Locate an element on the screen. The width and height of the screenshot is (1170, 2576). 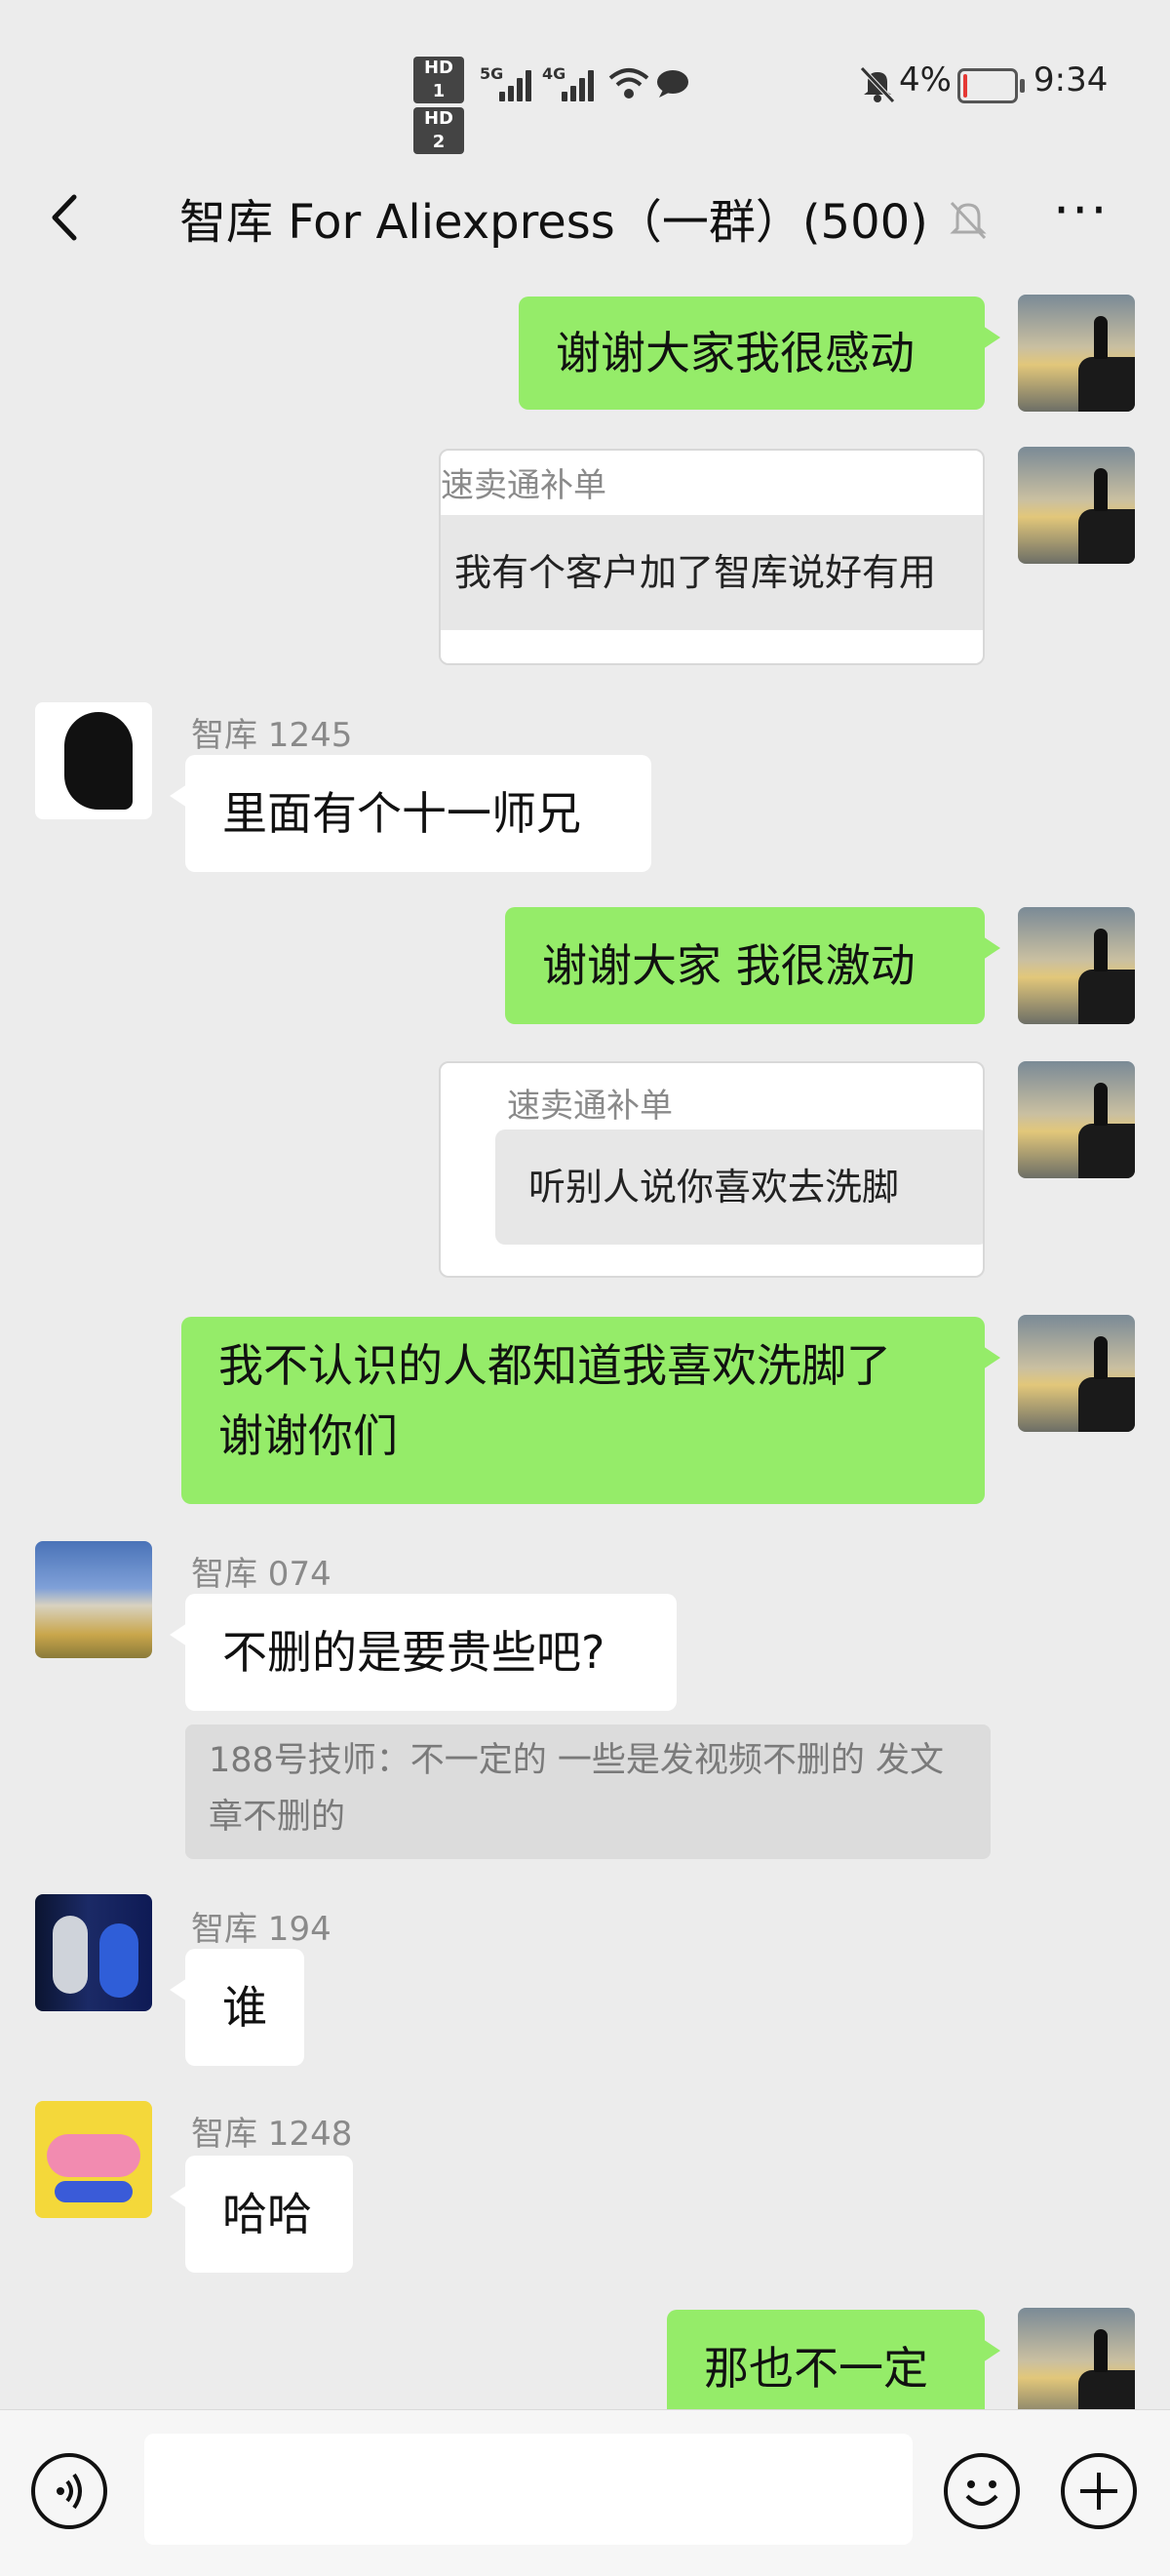
input-bar is located at coordinates (585, 2492).